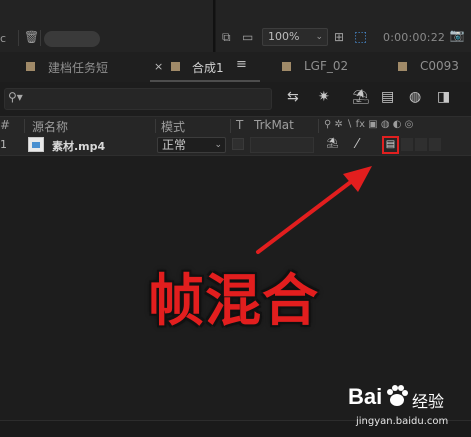 This screenshot has height=437, width=471. I want to click on blend-mode-value: 正常, so click(174, 145).